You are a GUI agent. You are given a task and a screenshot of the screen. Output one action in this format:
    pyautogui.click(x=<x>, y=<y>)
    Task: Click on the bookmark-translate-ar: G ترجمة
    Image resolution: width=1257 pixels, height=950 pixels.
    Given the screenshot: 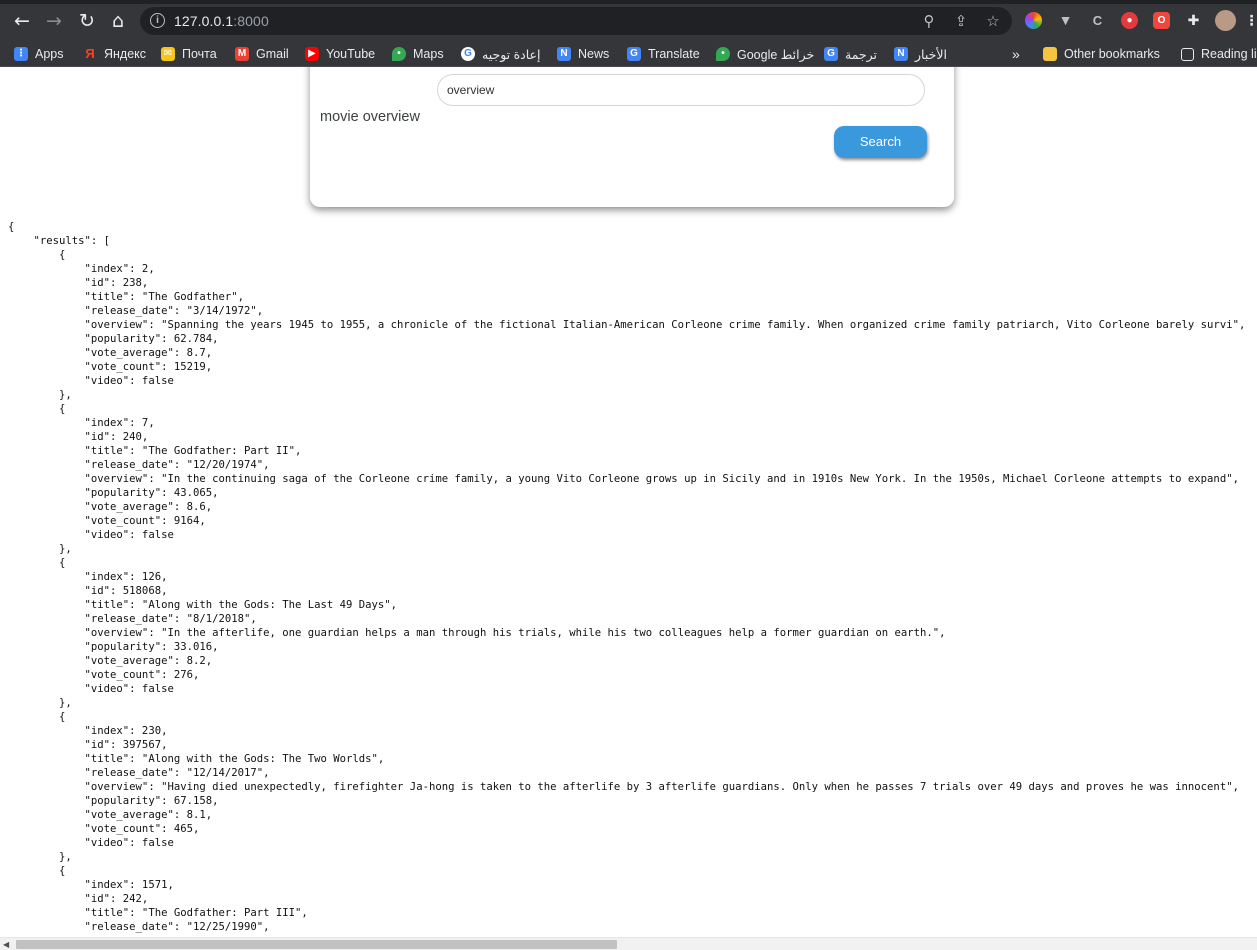 What is the action you would take?
    pyautogui.click(x=850, y=54)
    